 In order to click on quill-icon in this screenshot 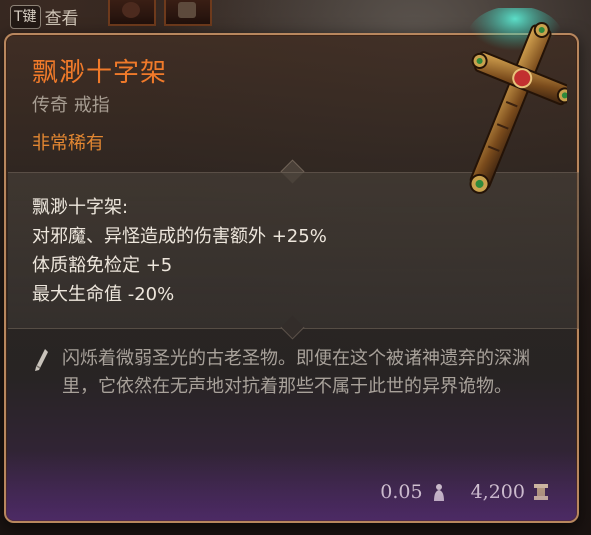, I will do `click(41, 360)`.